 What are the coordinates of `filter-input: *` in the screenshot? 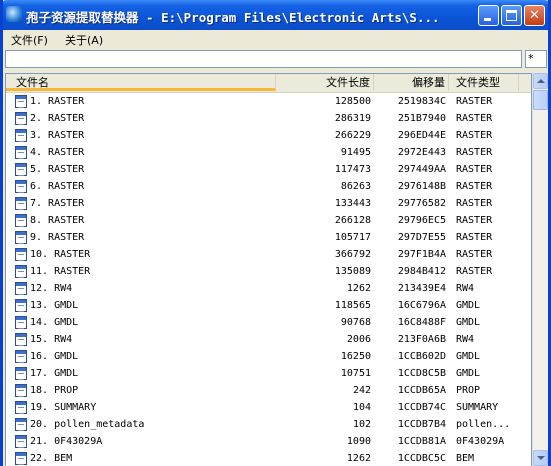 It's located at (536, 59).